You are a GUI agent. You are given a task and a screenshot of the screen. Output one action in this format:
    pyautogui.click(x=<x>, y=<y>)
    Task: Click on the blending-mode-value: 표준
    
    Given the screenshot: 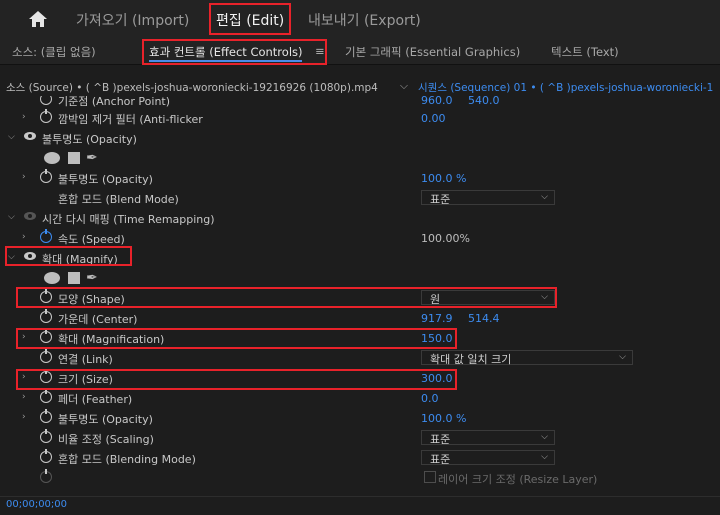 What is the action you would take?
    pyautogui.click(x=440, y=459)
    